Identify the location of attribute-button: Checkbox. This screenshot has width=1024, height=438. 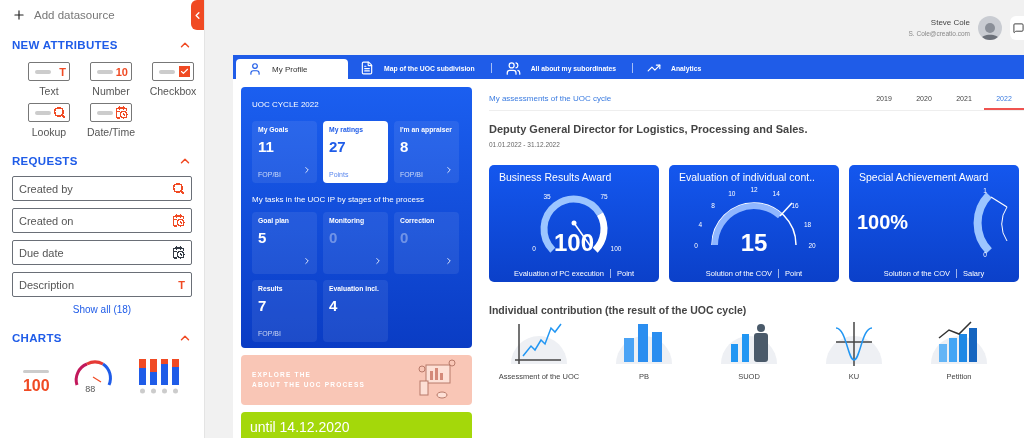
(173, 79).